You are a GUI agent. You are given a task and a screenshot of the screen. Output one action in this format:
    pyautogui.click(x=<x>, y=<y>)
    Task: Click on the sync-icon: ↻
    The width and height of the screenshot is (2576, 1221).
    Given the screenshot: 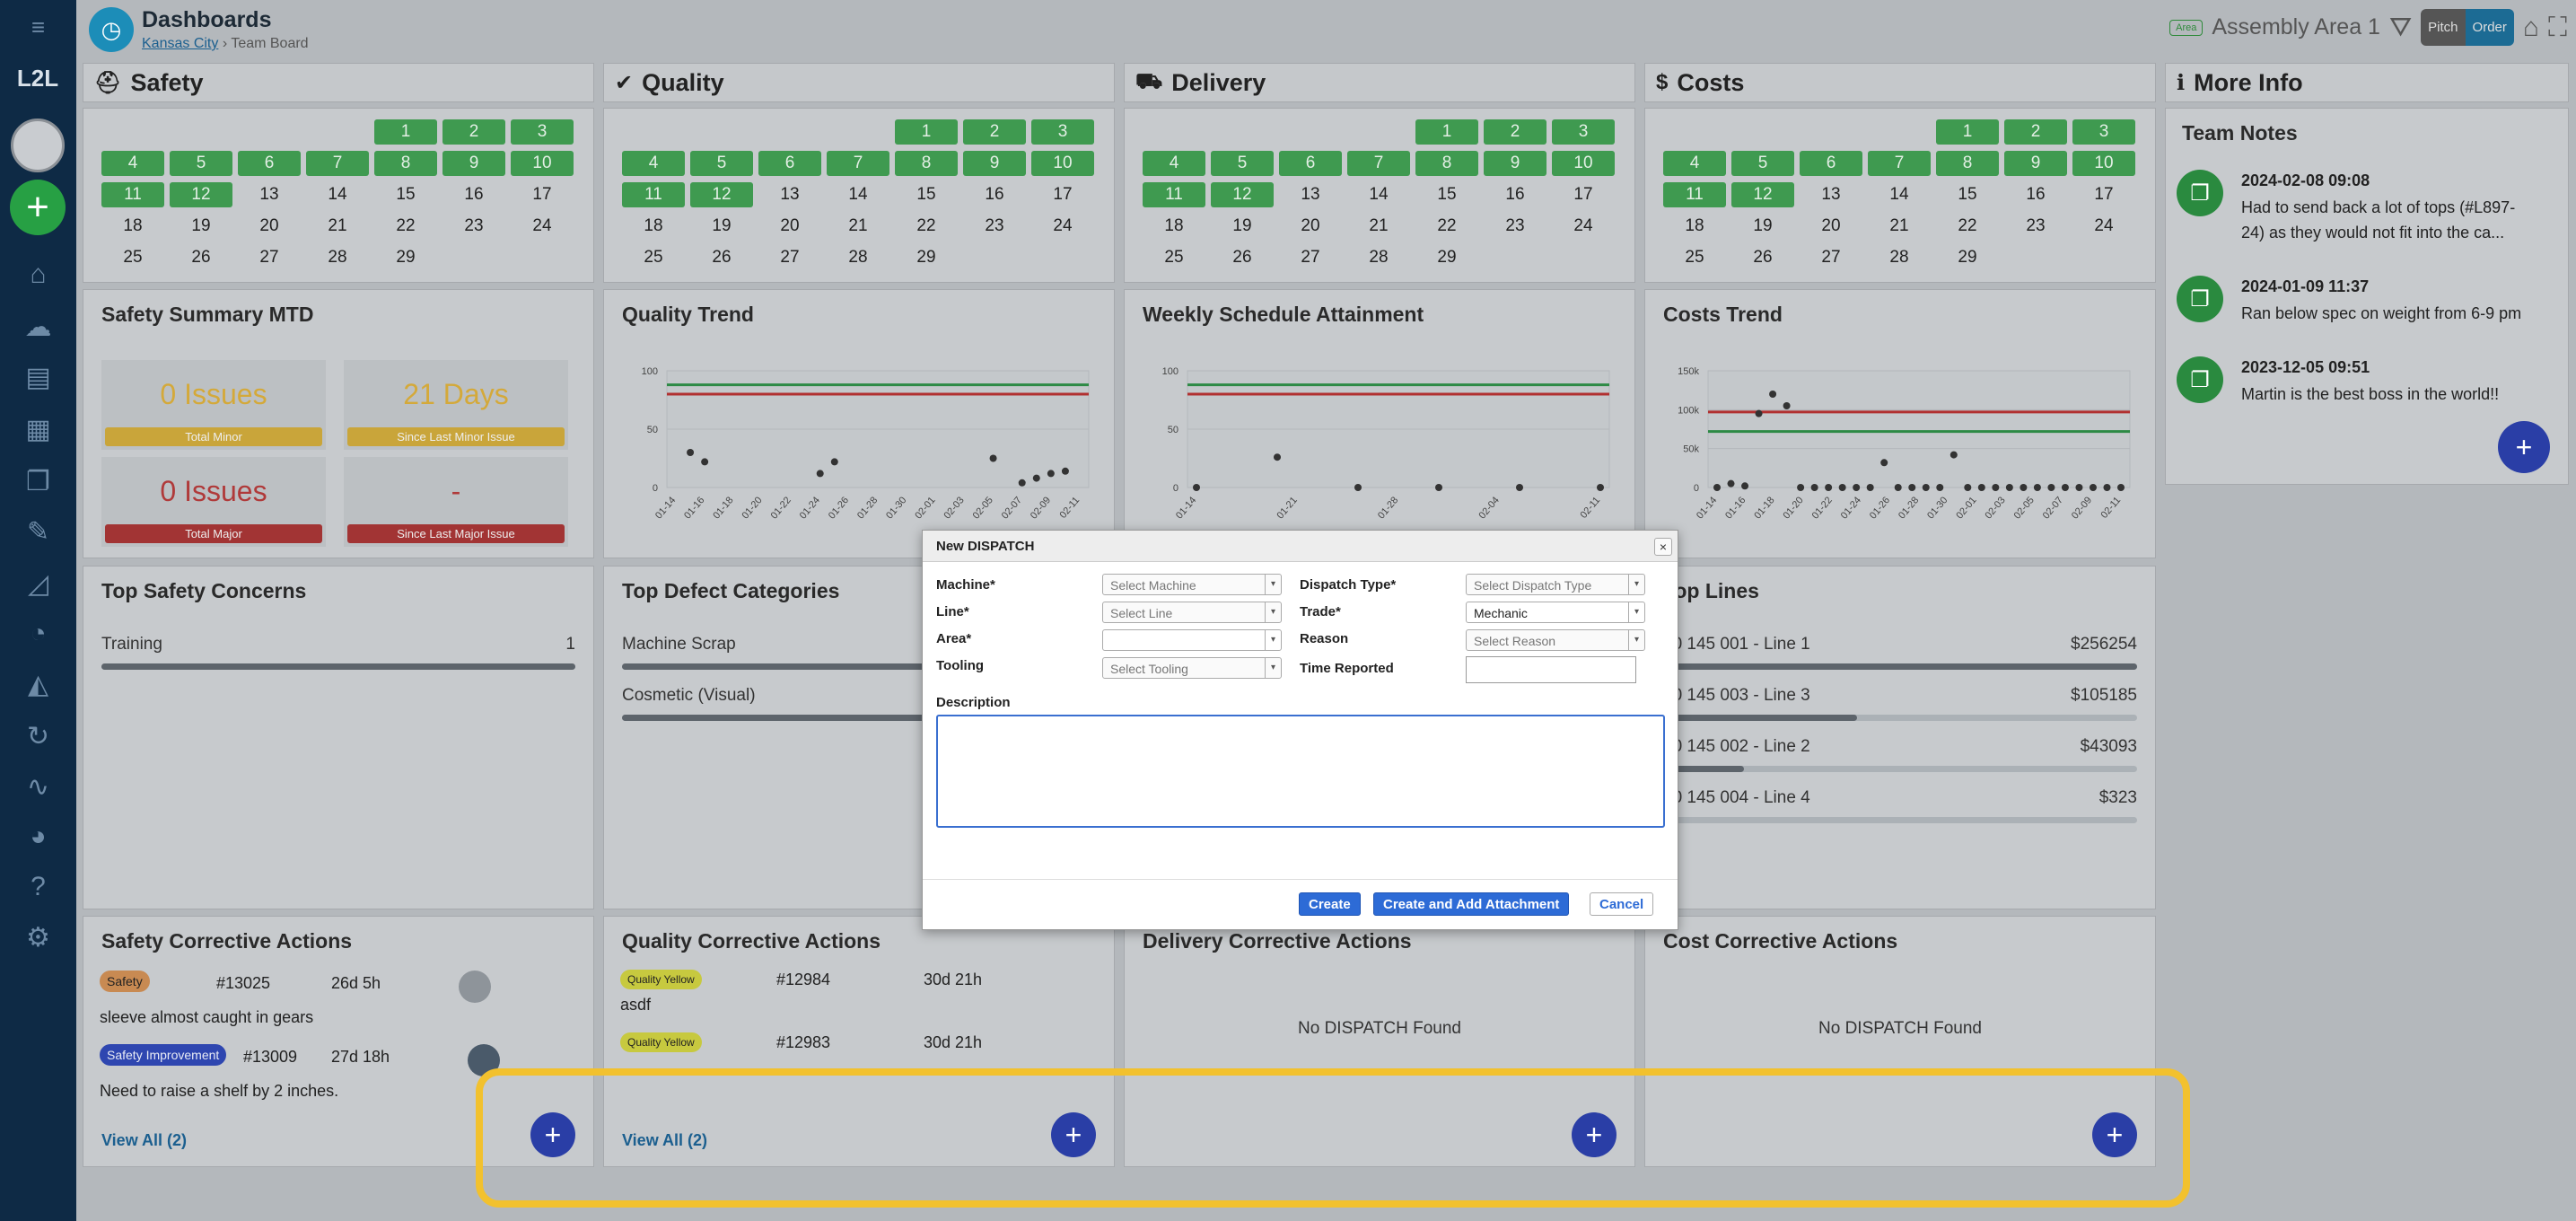 What is the action you would take?
    pyautogui.click(x=38, y=736)
    